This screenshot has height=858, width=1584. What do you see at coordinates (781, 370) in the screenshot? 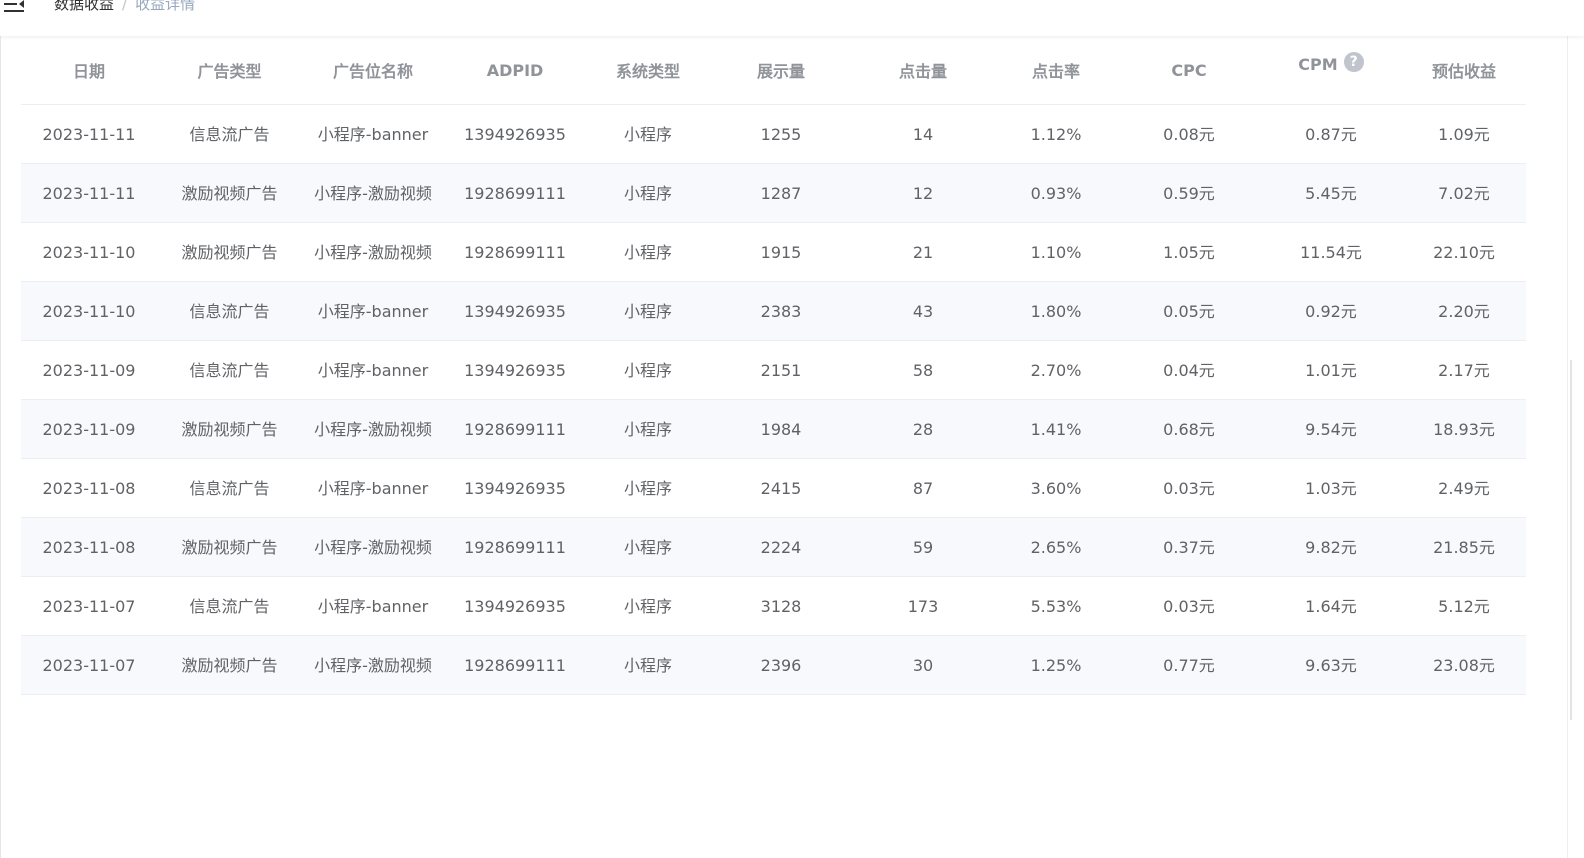
I see `cell-impressions: 2151` at bounding box center [781, 370].